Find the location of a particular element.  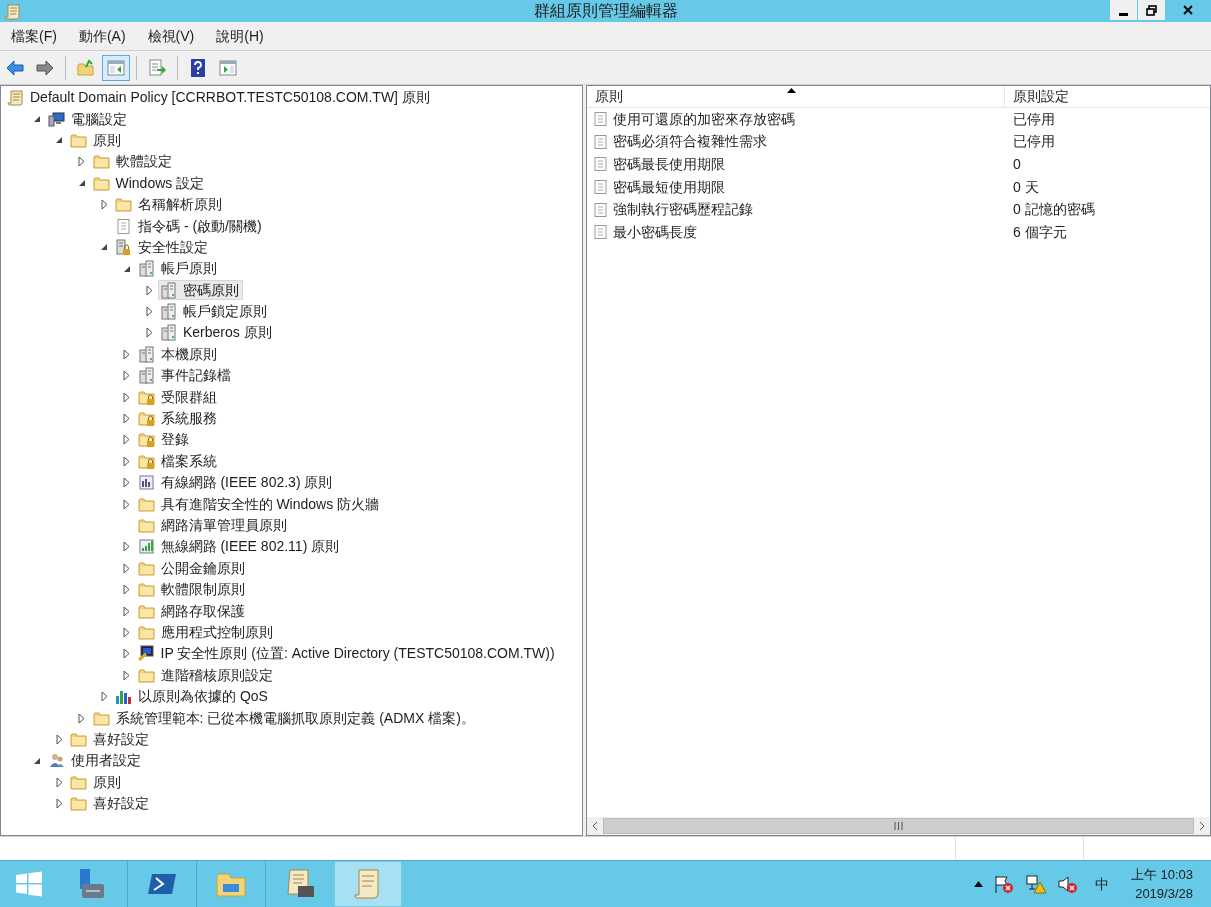

tree-item: 公開金鑰原則 is located at coordinates (192, 568).